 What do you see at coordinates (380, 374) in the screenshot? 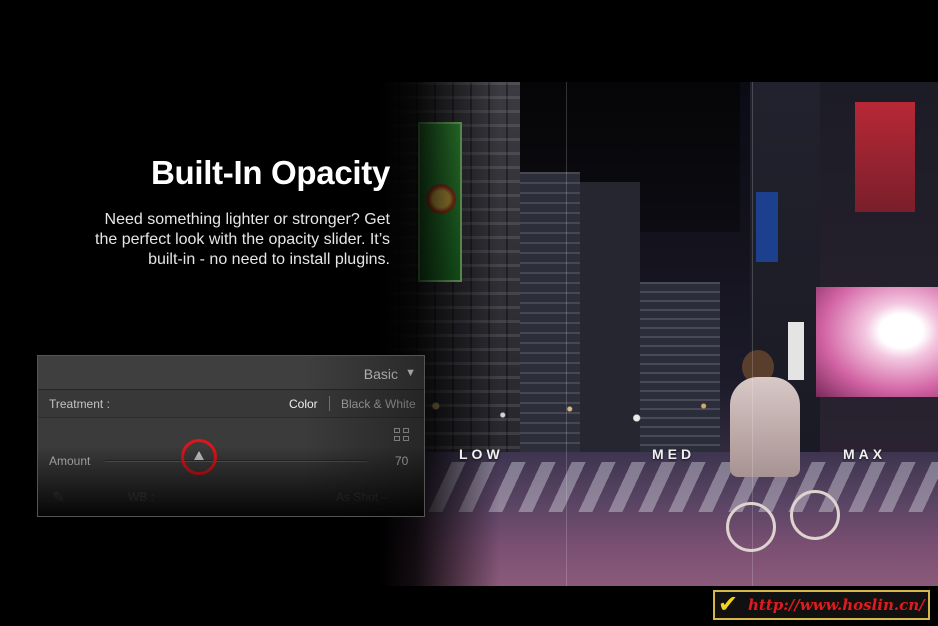
I see `panel-title: Basic` at bounding box center [380, 374].